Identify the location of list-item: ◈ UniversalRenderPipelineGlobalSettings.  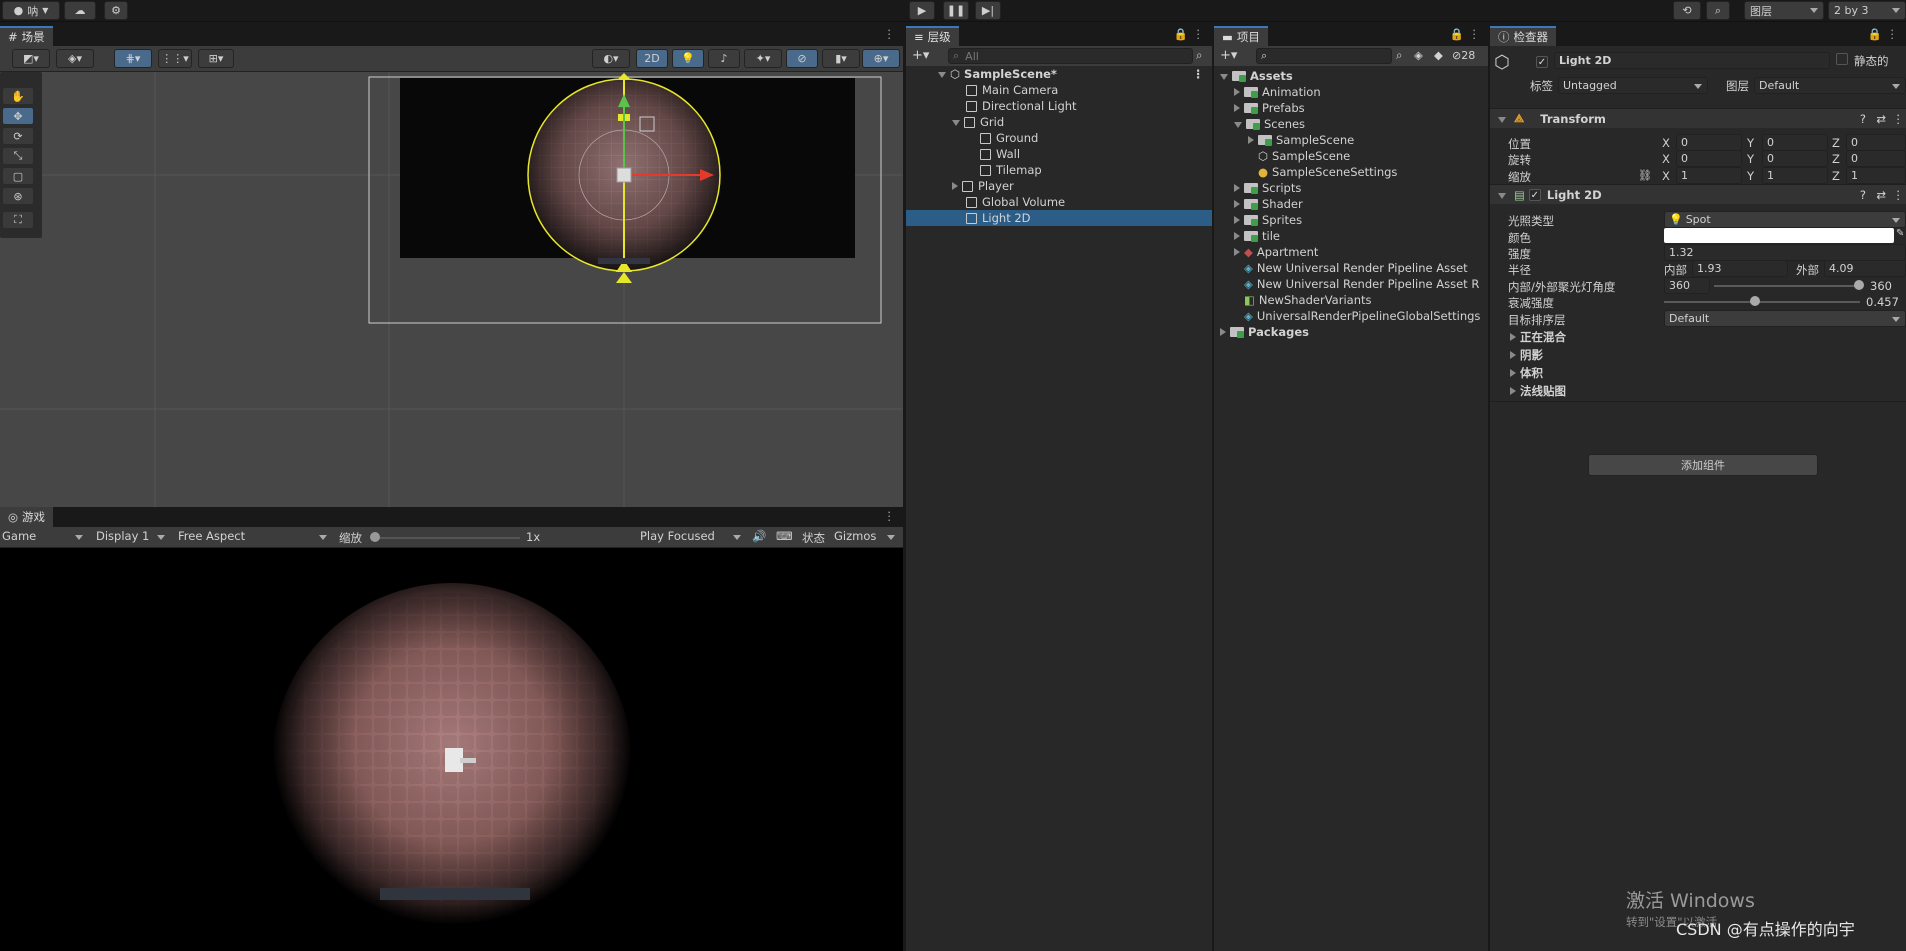
(1351, 316).